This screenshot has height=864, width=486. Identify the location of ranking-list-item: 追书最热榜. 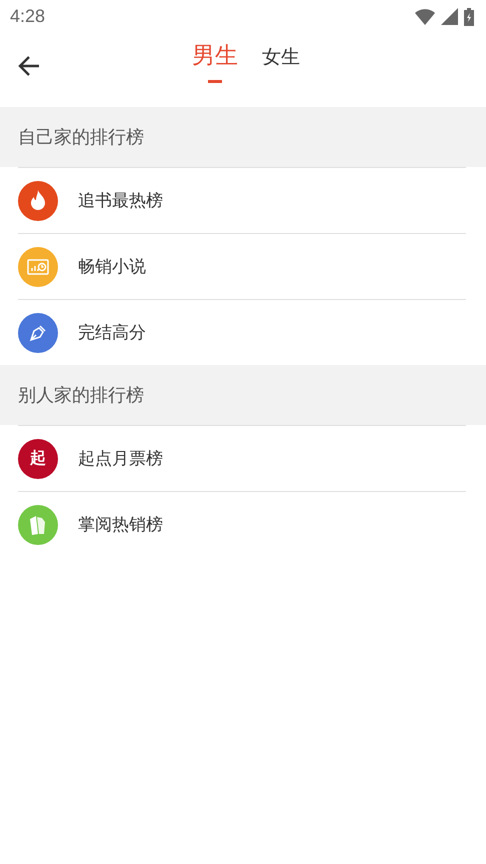
(120, 200).